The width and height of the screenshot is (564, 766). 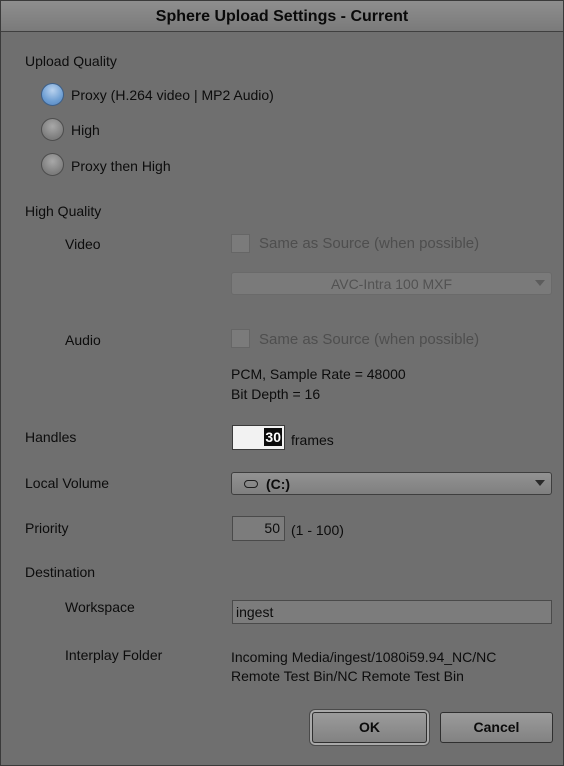 I want to click on drive-icon, so click(x=251, y=484).